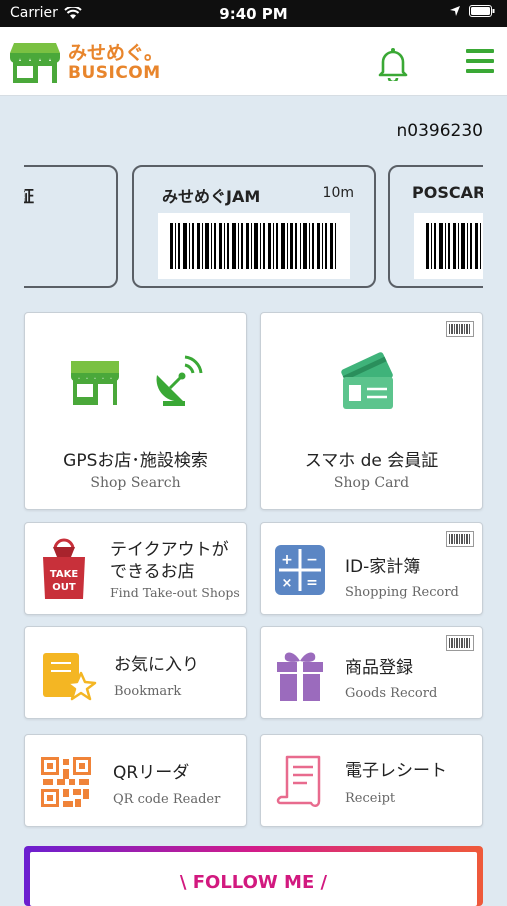 The image size is (507, 906). I want to click on gift-icon, so click(300, 676).